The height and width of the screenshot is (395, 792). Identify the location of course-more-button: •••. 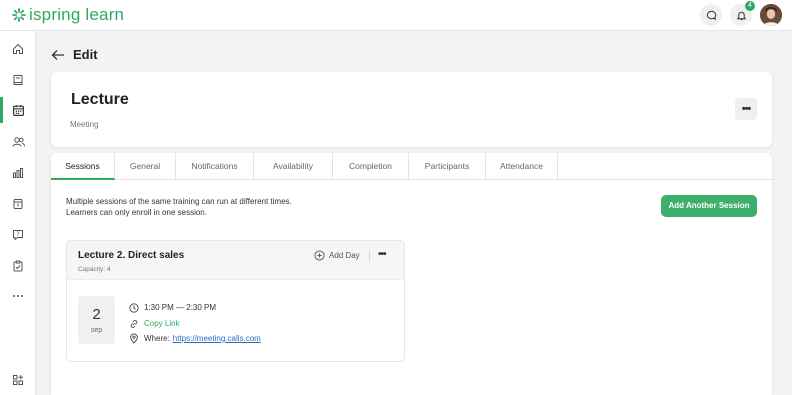
(746, 109).